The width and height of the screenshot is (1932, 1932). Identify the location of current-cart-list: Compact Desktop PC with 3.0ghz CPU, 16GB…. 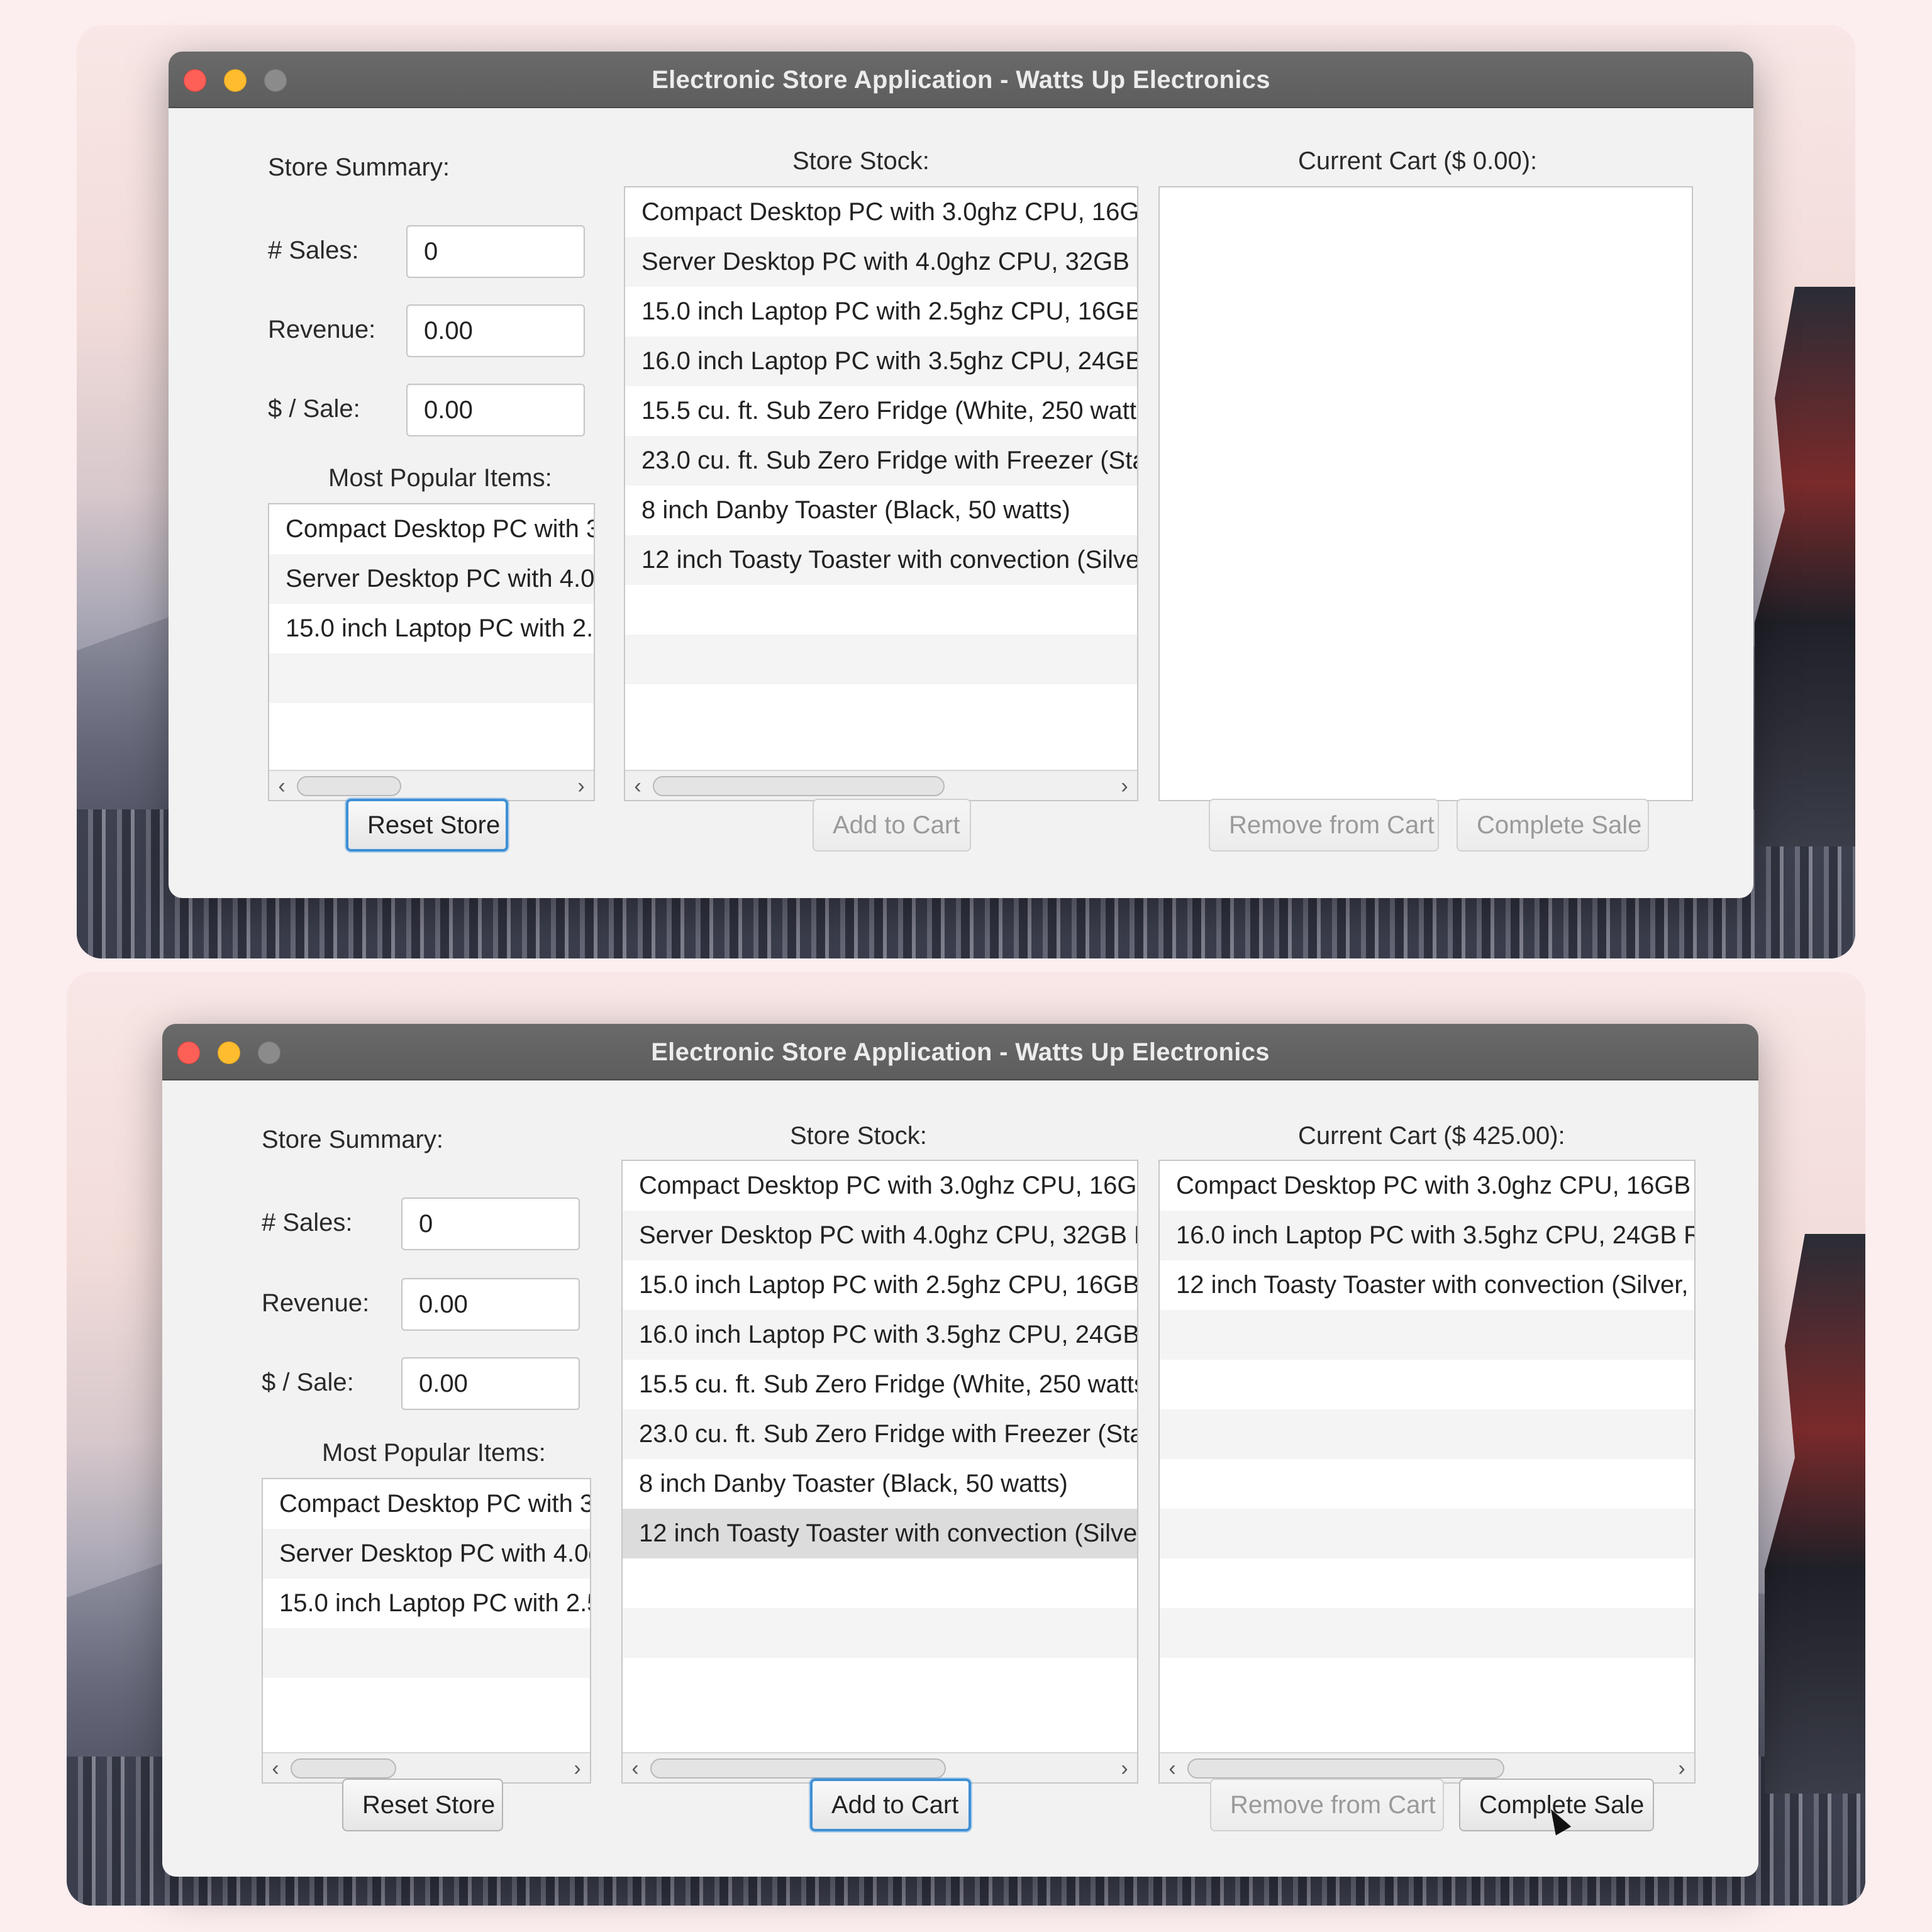
(1427, 1472).